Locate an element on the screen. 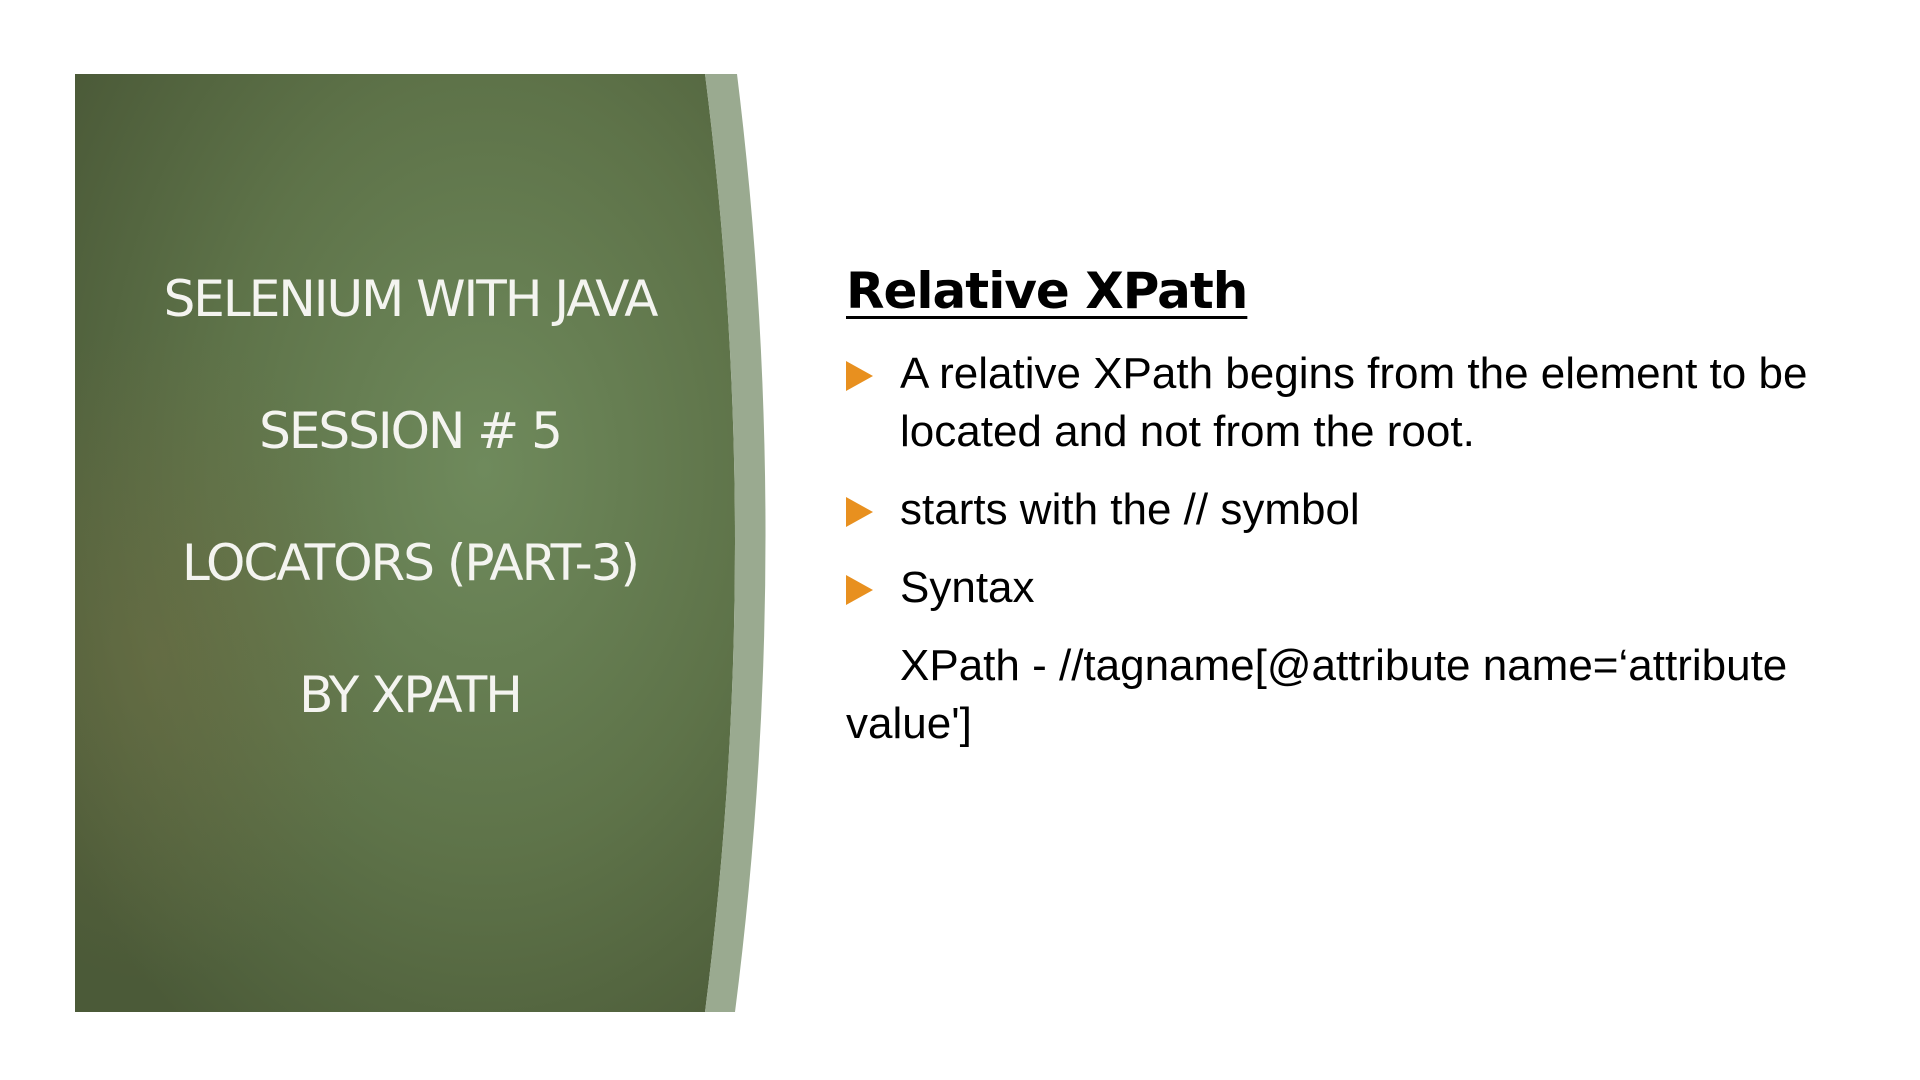  bullet-text: Syntax is located at coordinates (967, 587).